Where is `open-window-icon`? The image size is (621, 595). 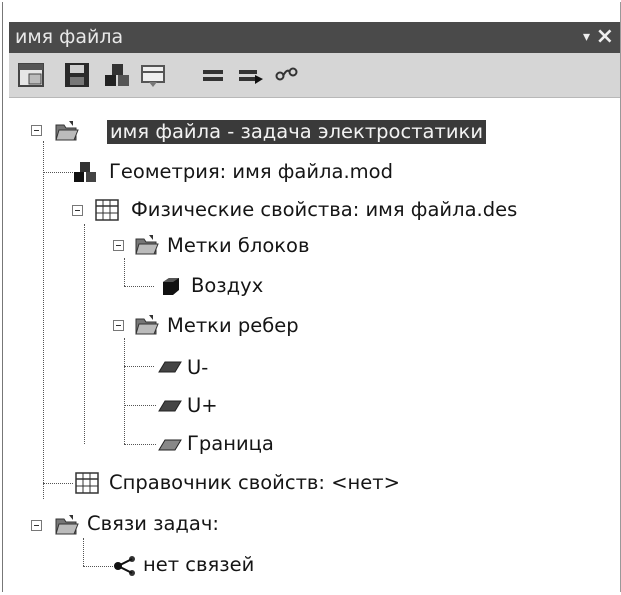
open-window-icon is located at coordinates (31, 75).